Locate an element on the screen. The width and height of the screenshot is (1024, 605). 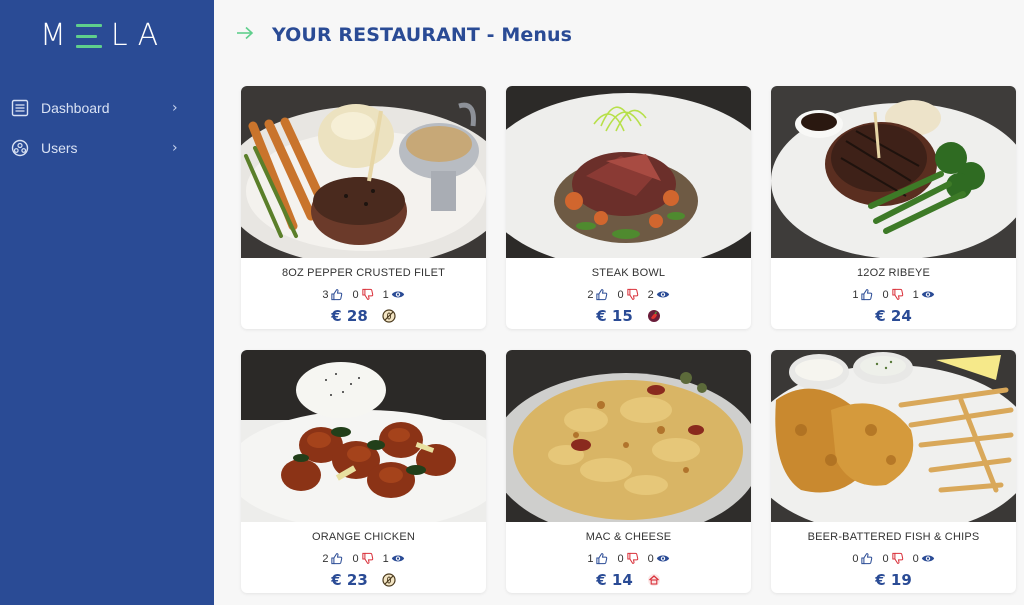
menu-item-name: ORANGE CHICKEN is located at coordinates (363, 537).